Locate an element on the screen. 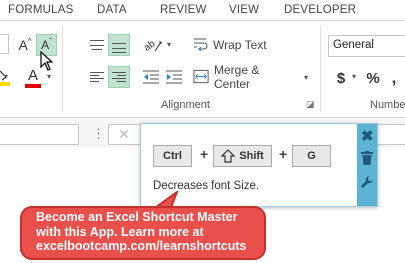 The width and height of the screenshot is (405, 263). decrease-indent-icon is located at coordinates (151, 77).